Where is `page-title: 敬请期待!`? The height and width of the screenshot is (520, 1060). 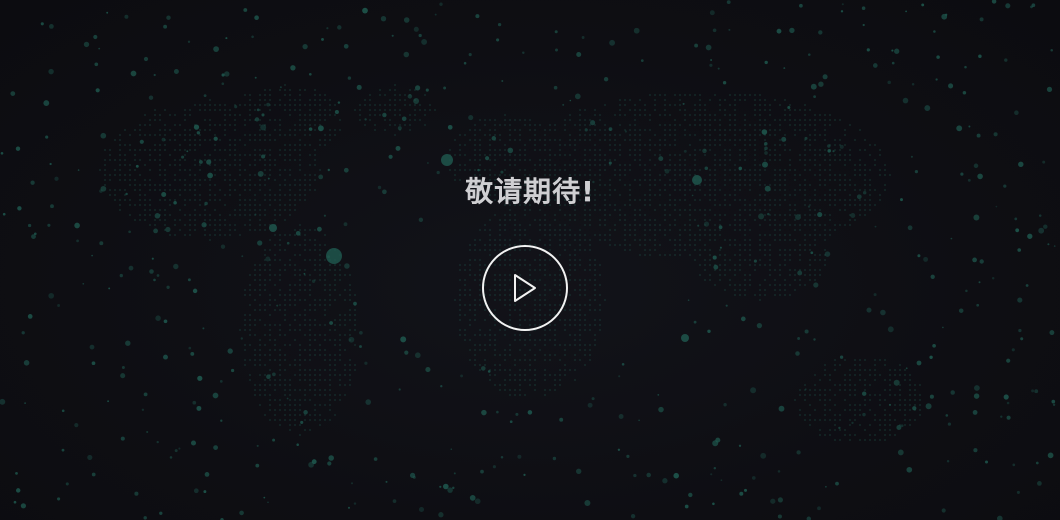 page-title: 敬请期待! is located at coordinates (530, 191).